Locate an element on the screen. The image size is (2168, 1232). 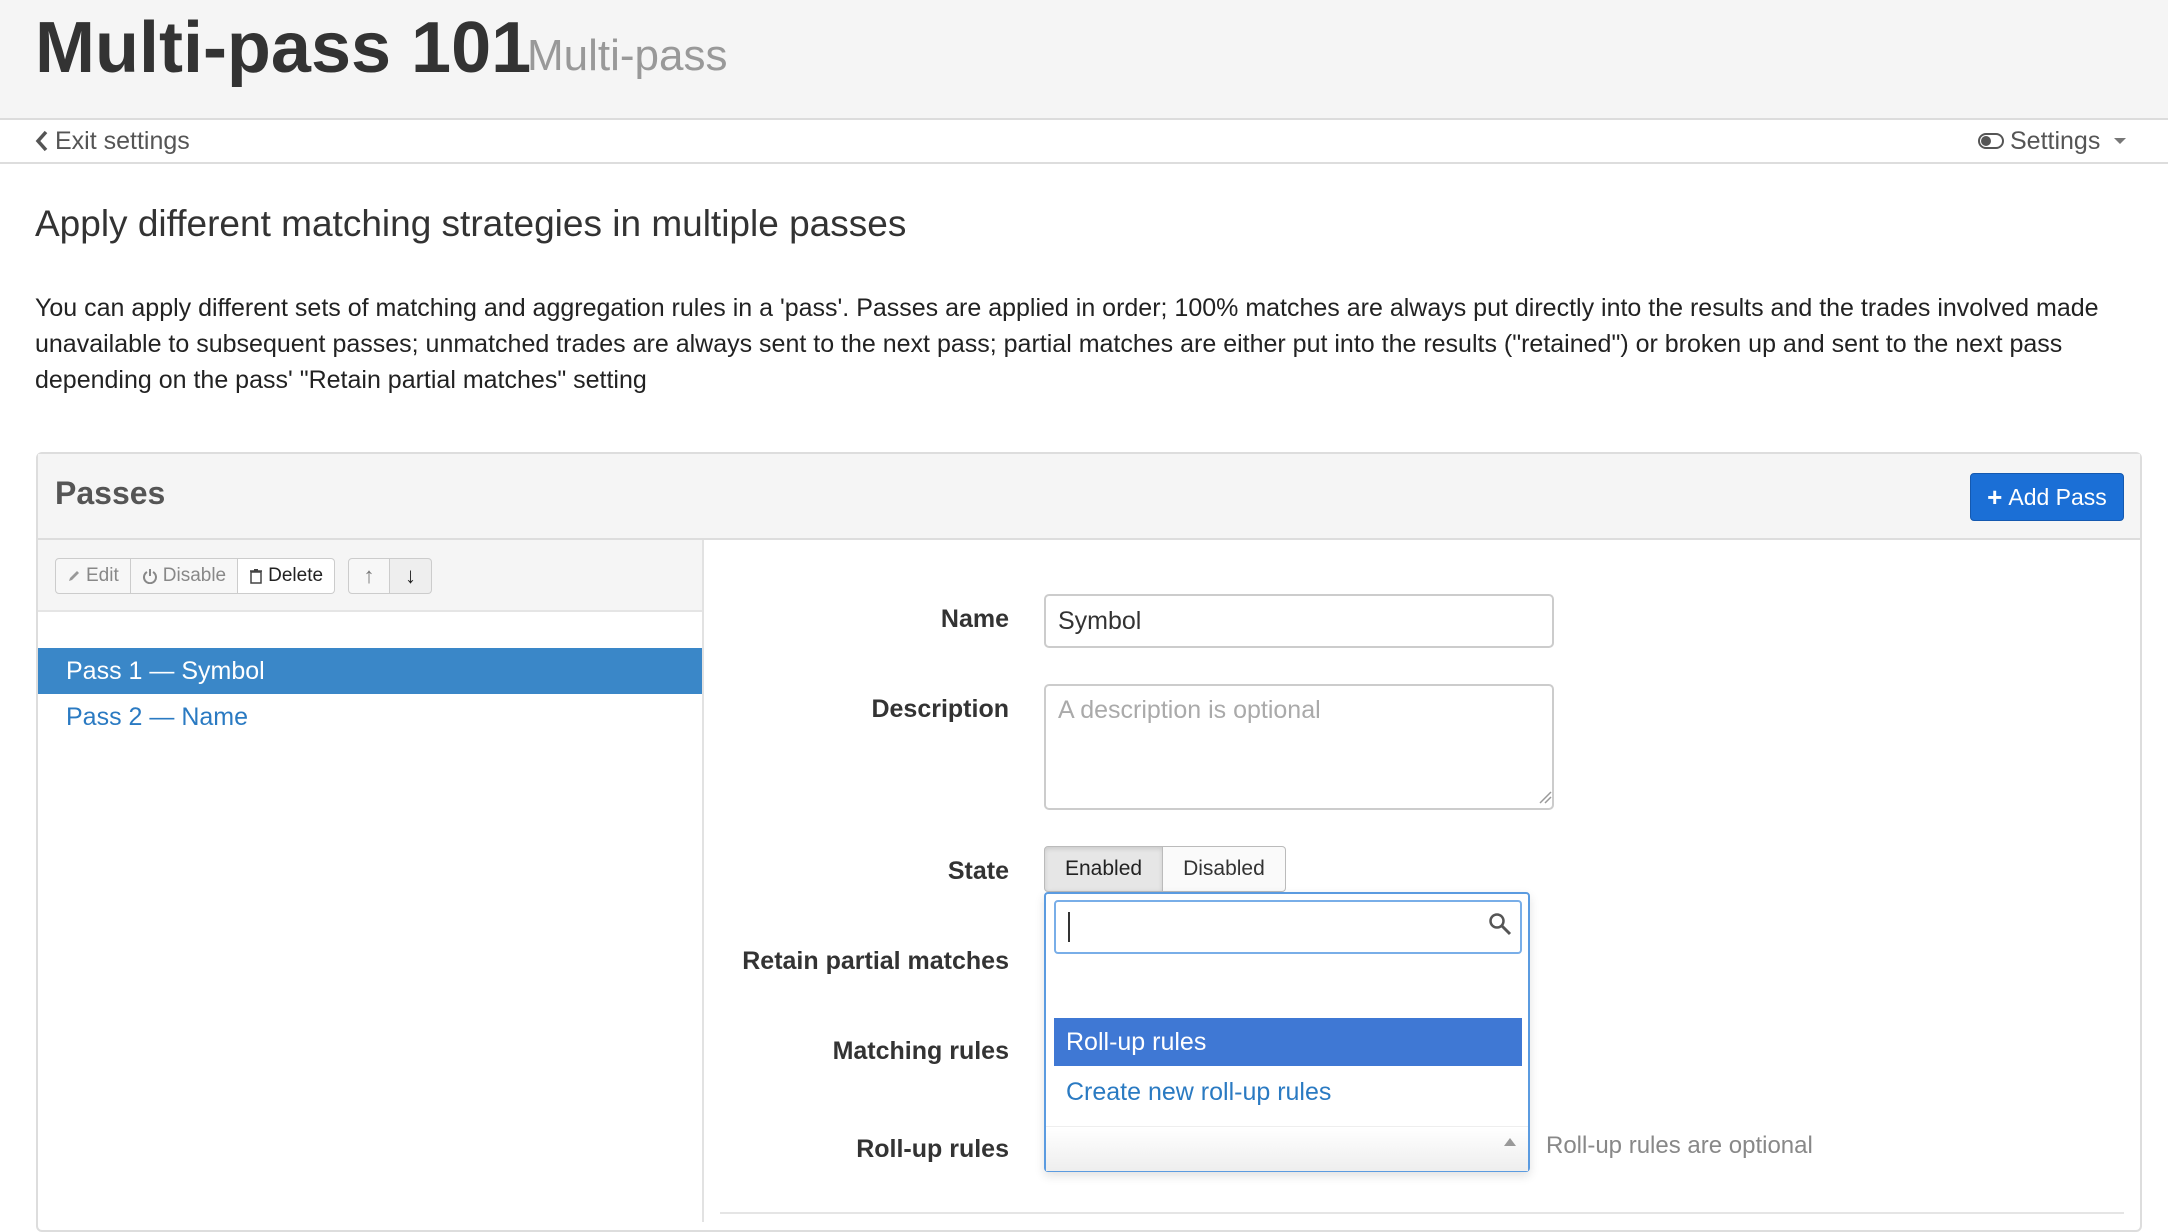
rollup-rules-label: Roll-up rules is located at coordinates (932, 1149).